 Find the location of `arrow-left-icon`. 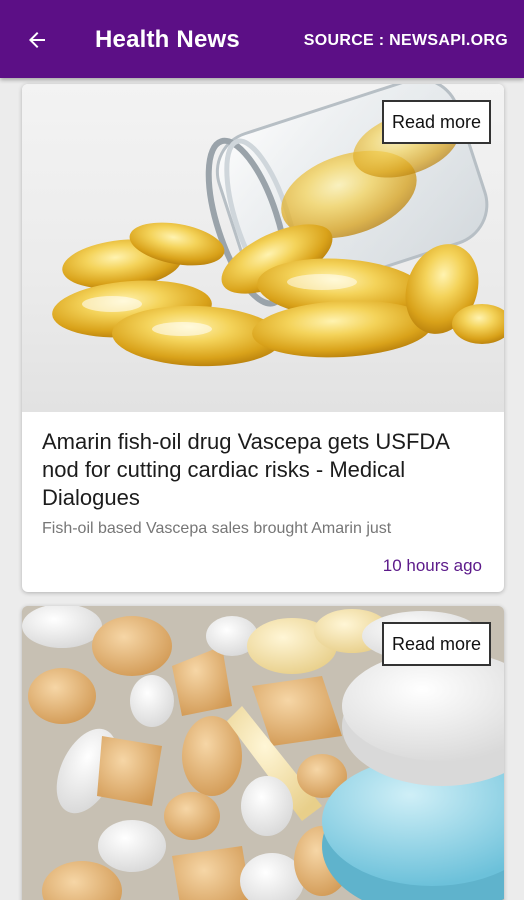

arrow-left-icon is located at coordinates (37, 40).